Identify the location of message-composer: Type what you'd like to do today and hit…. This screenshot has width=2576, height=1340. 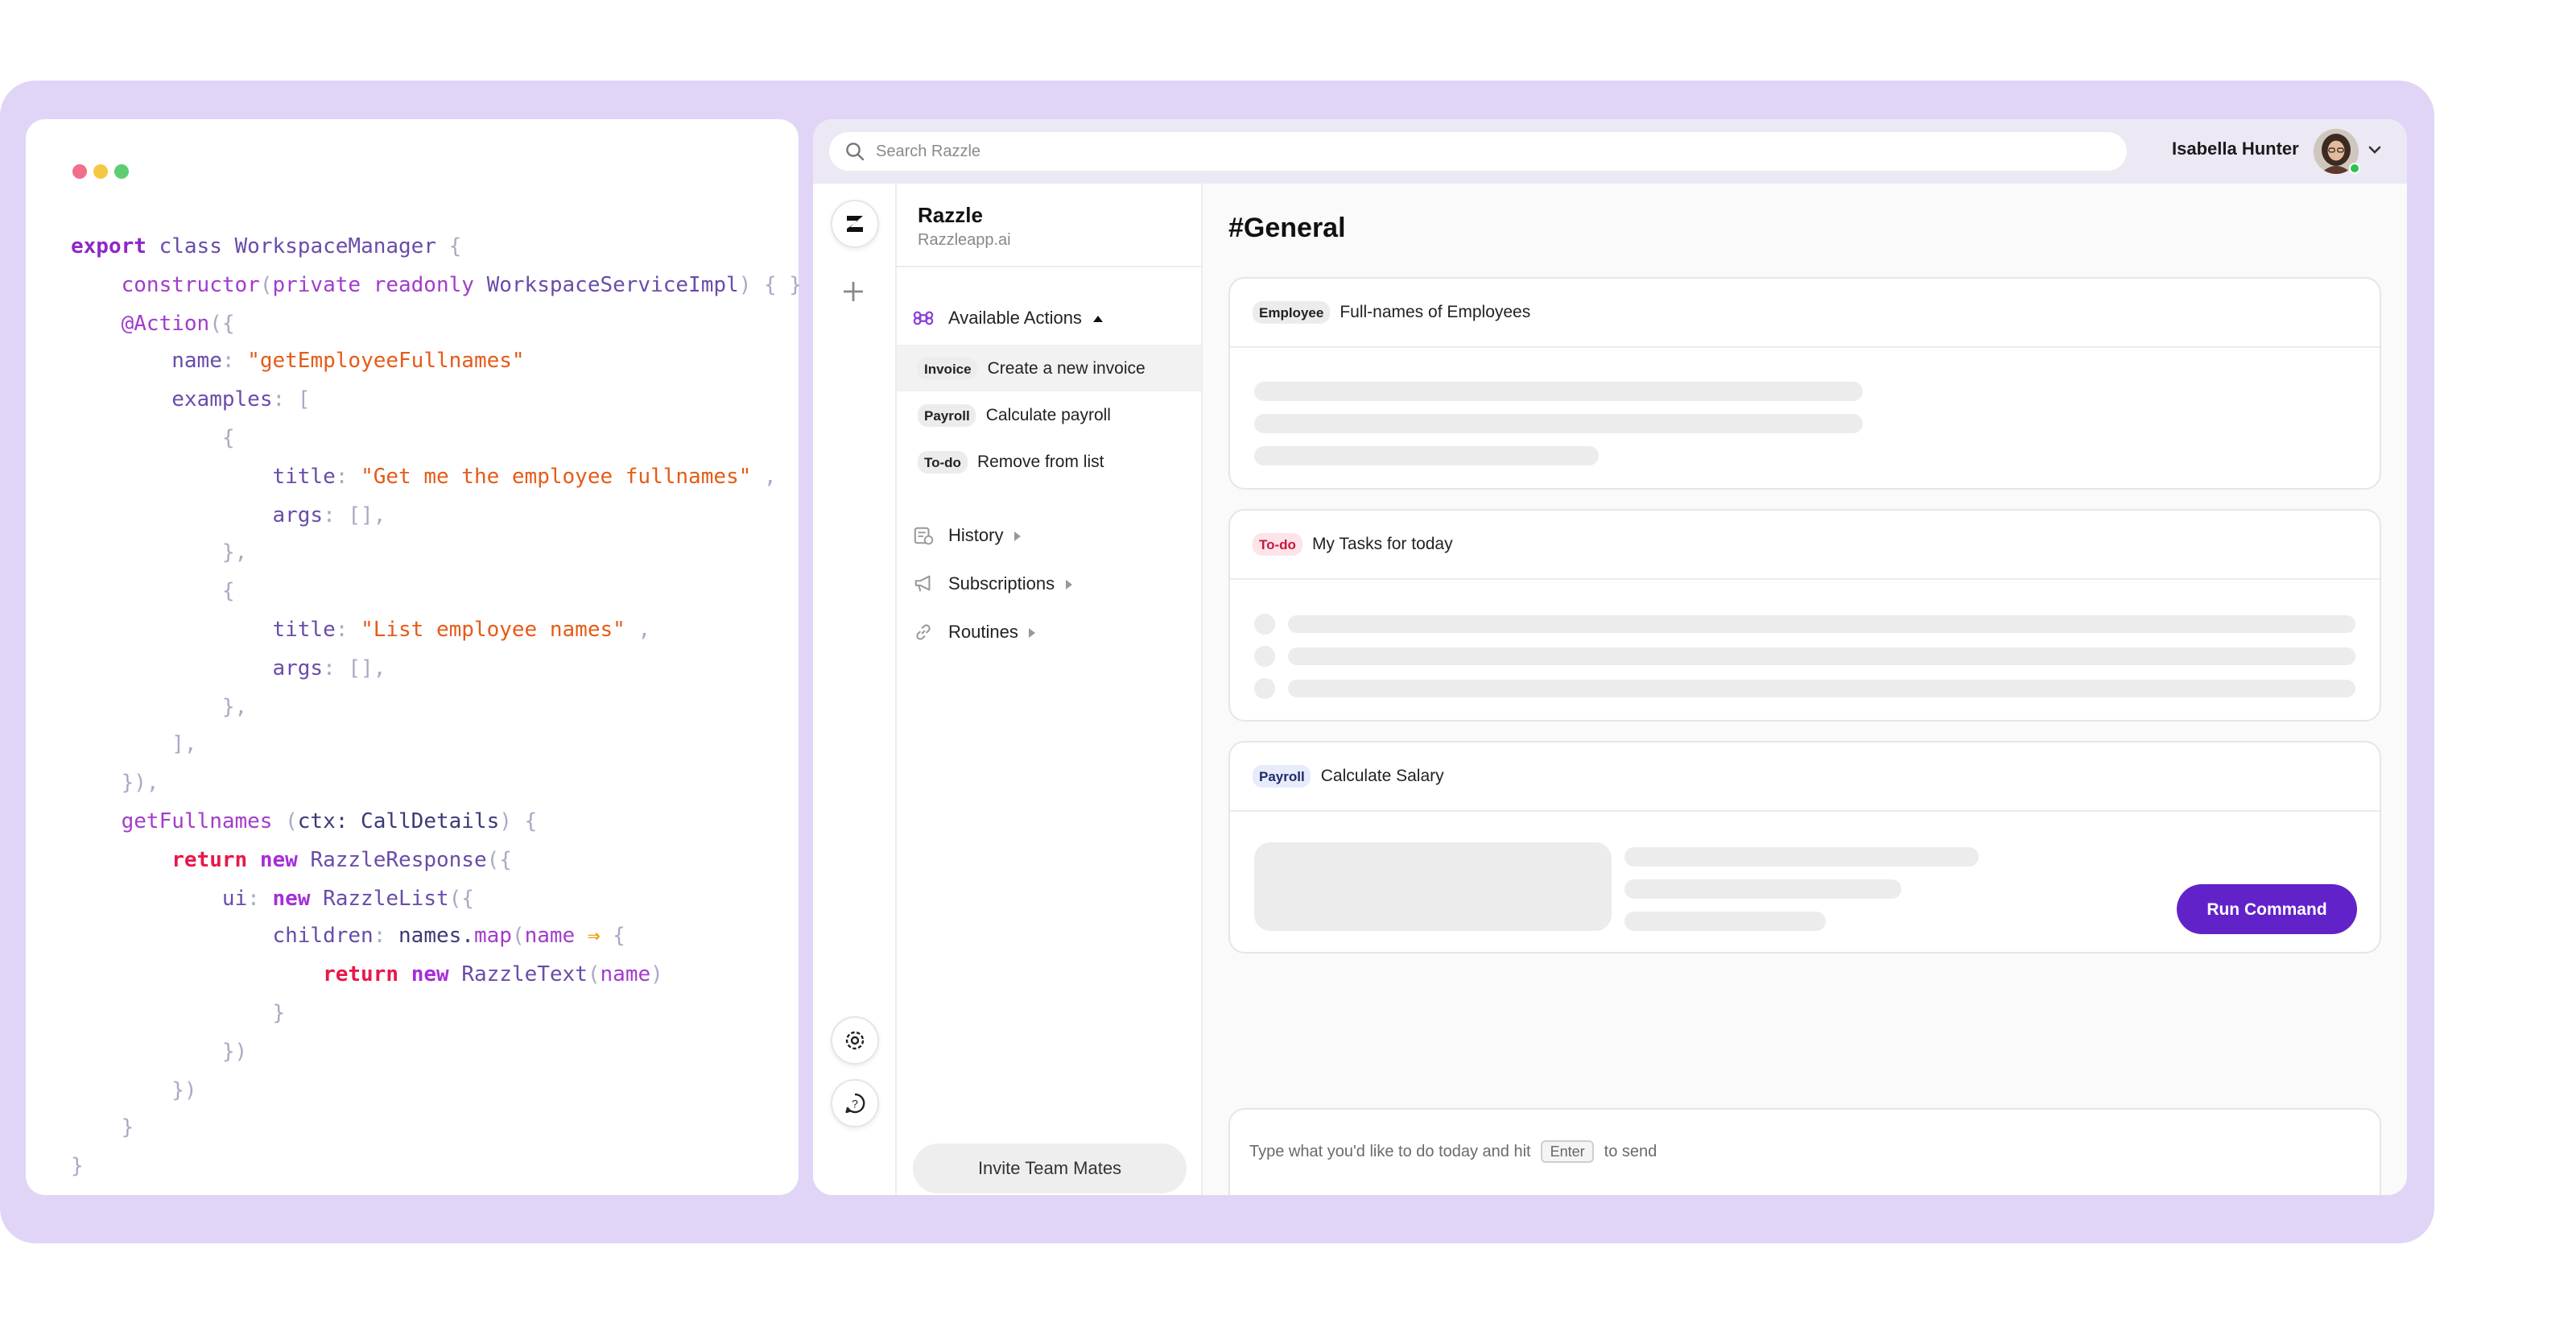
(1804, 1151).